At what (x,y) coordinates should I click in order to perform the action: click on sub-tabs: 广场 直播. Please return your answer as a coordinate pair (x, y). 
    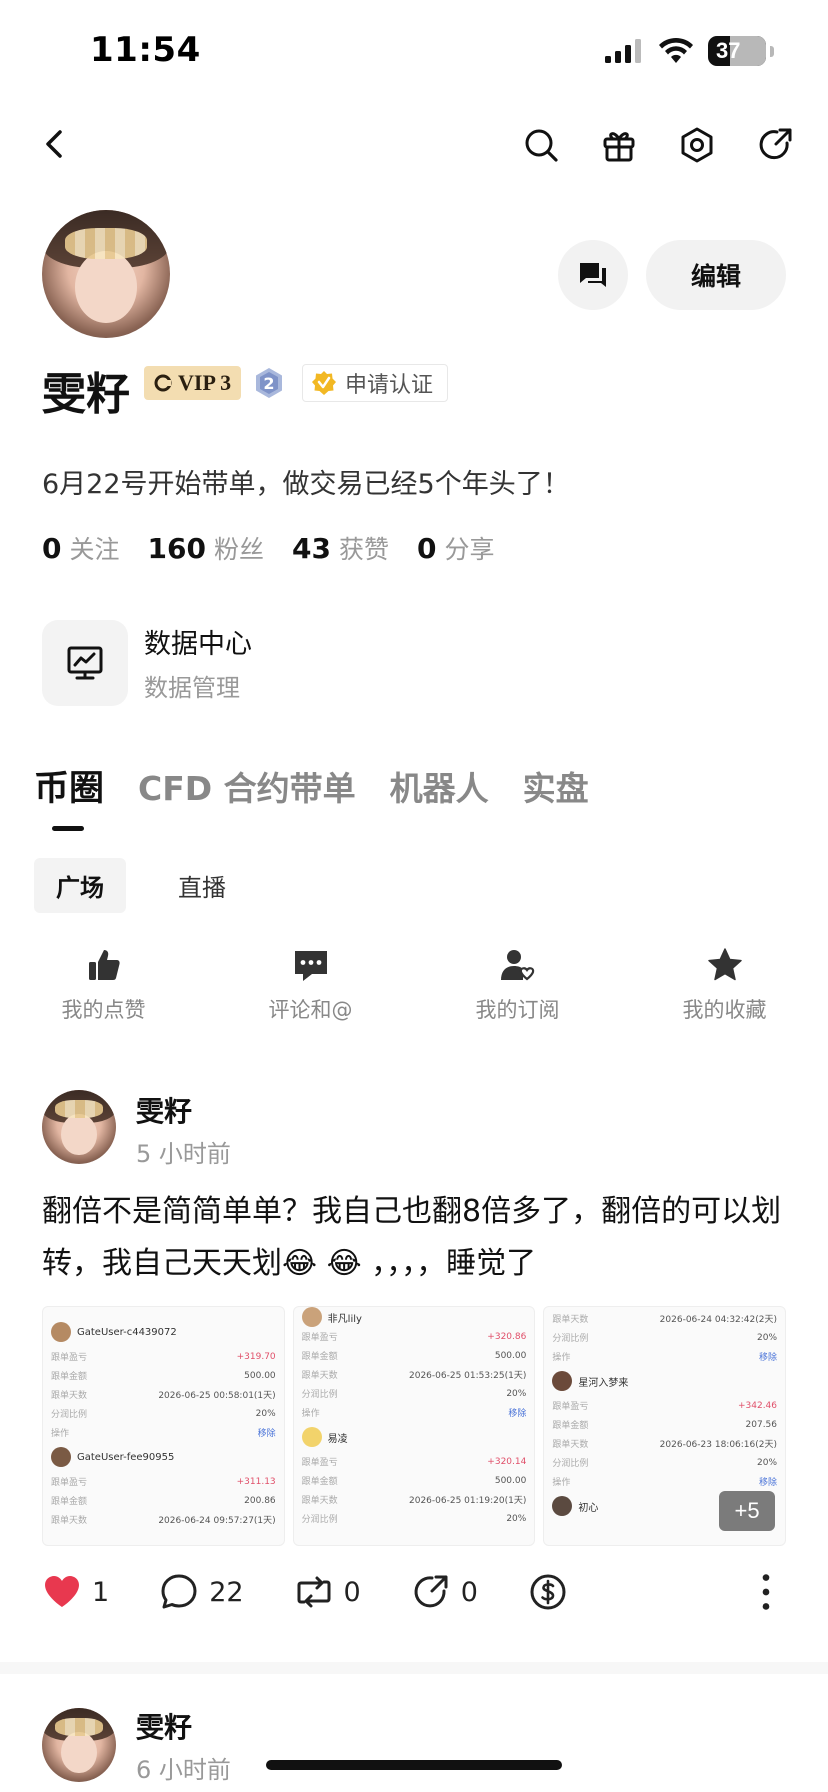
    Looking at the image, I should click on (141, 885).